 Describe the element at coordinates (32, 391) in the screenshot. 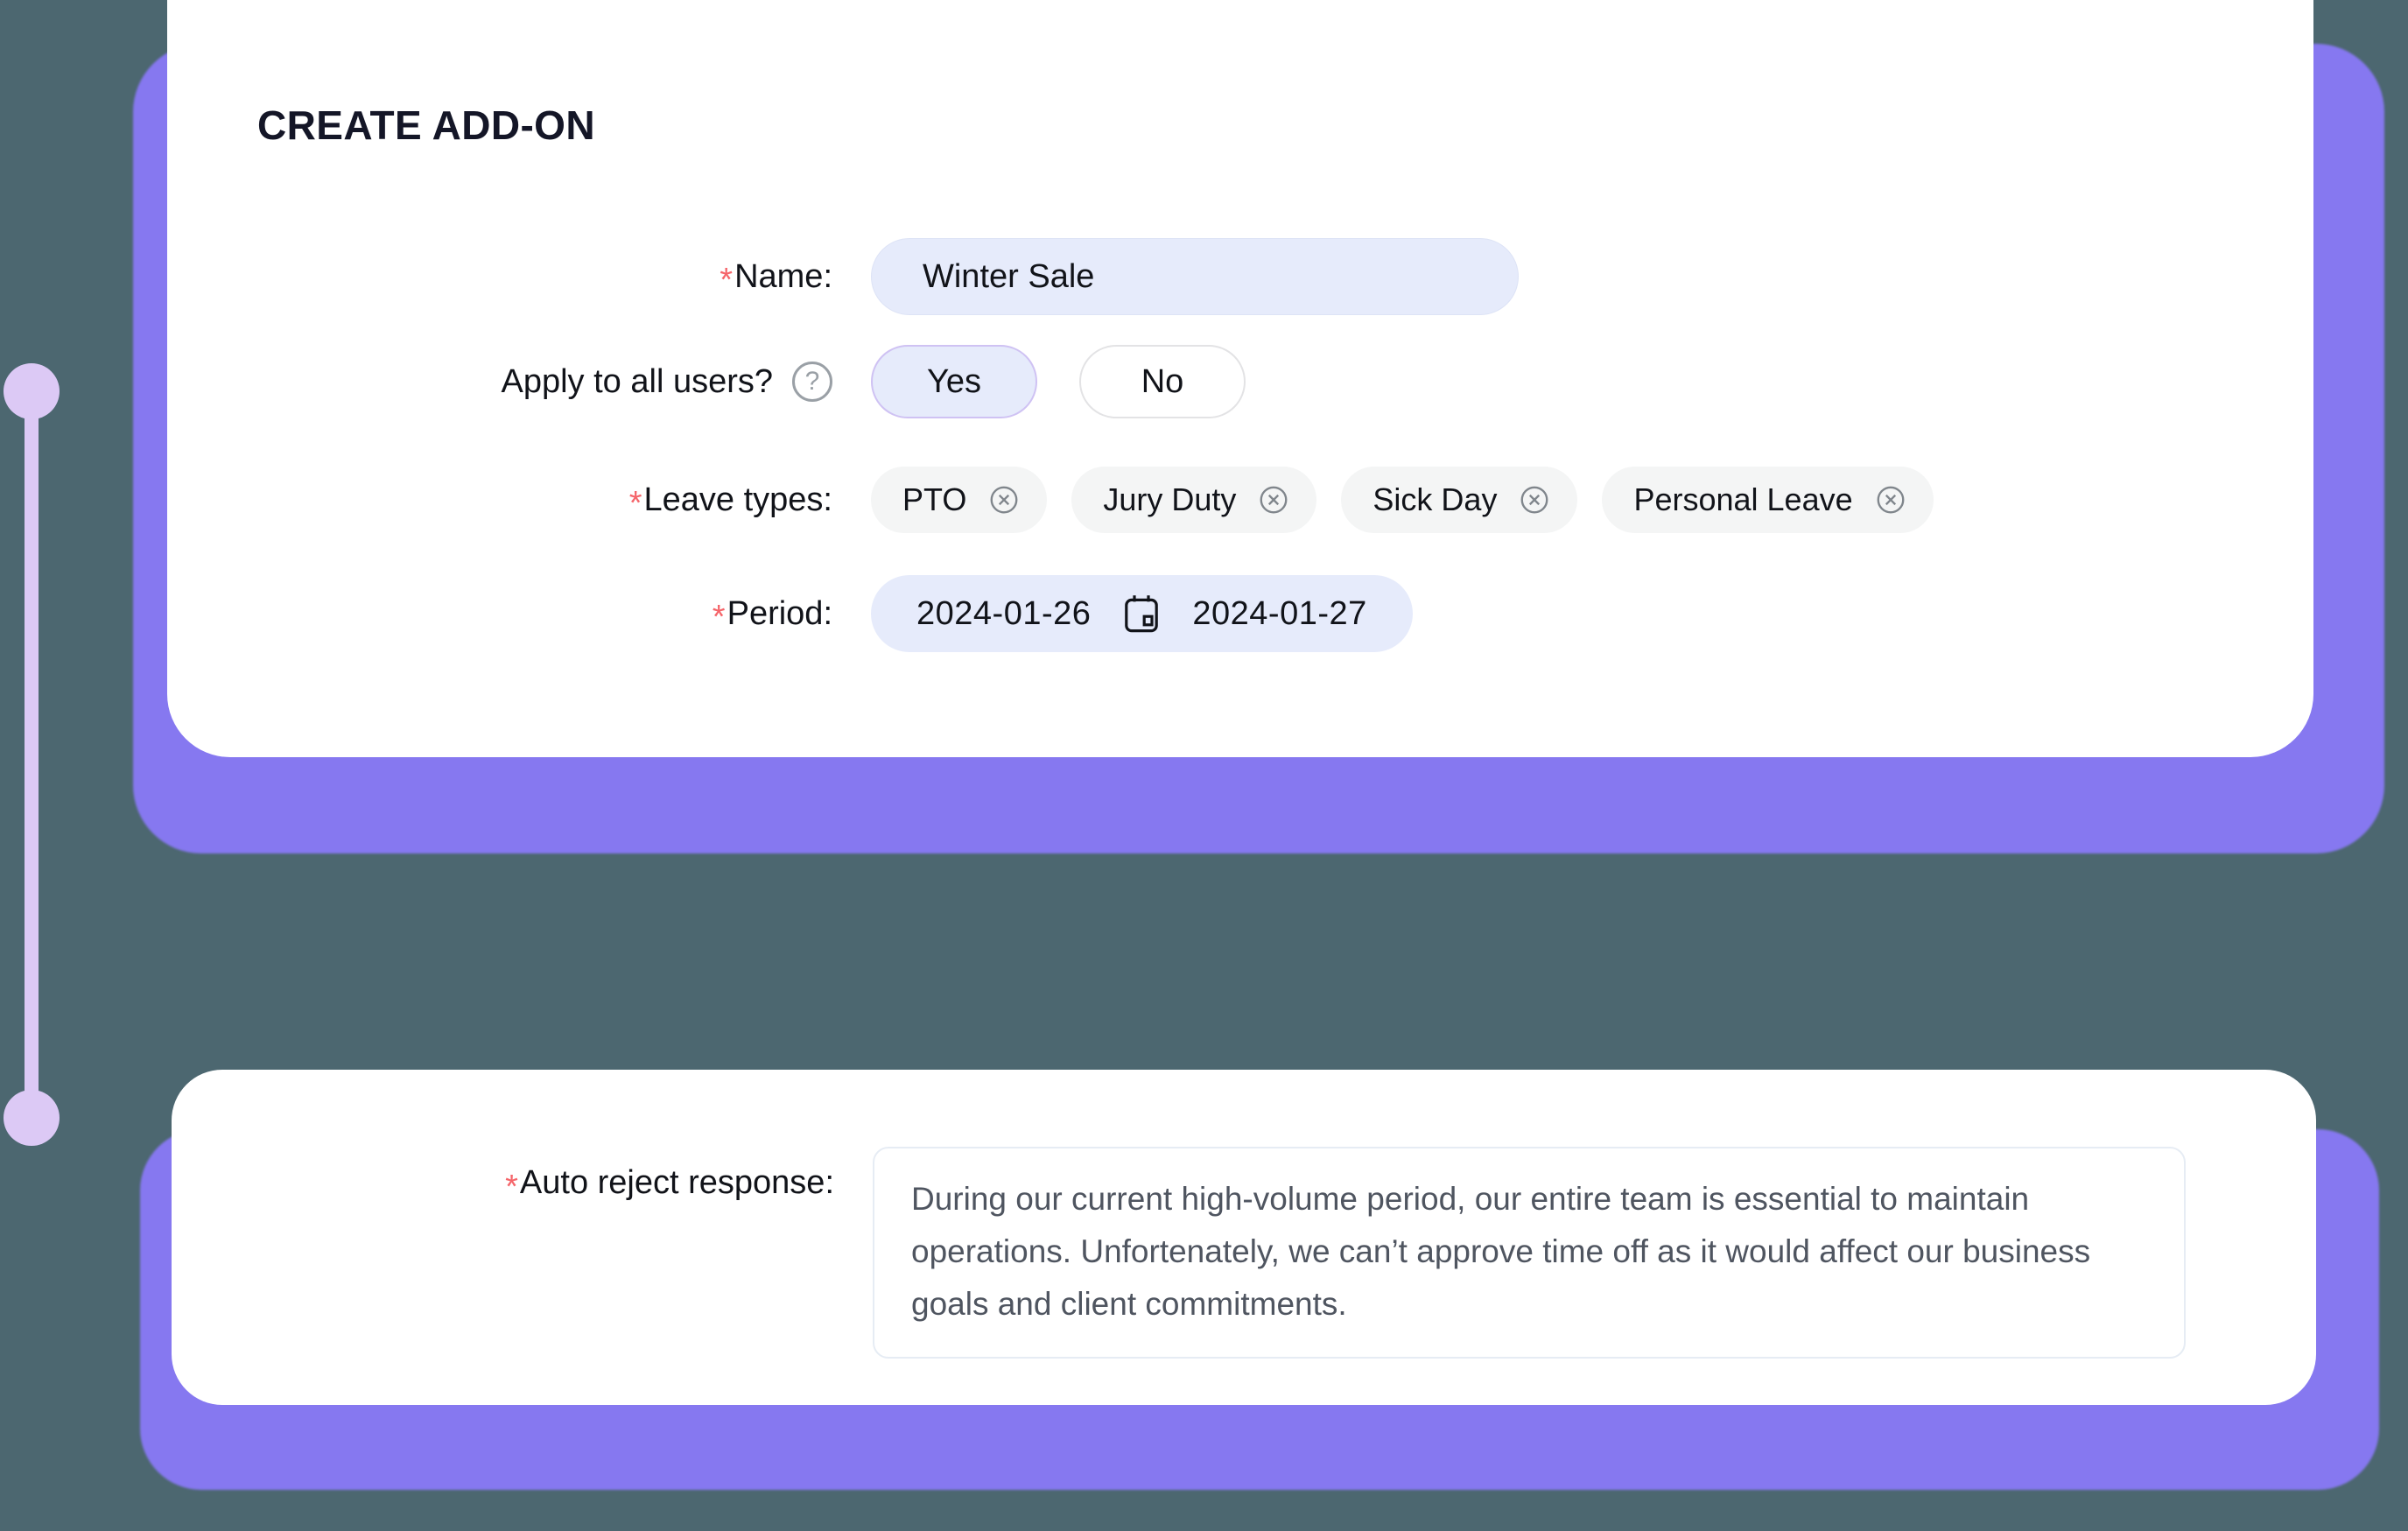

I see `step-dot-one` at that location.